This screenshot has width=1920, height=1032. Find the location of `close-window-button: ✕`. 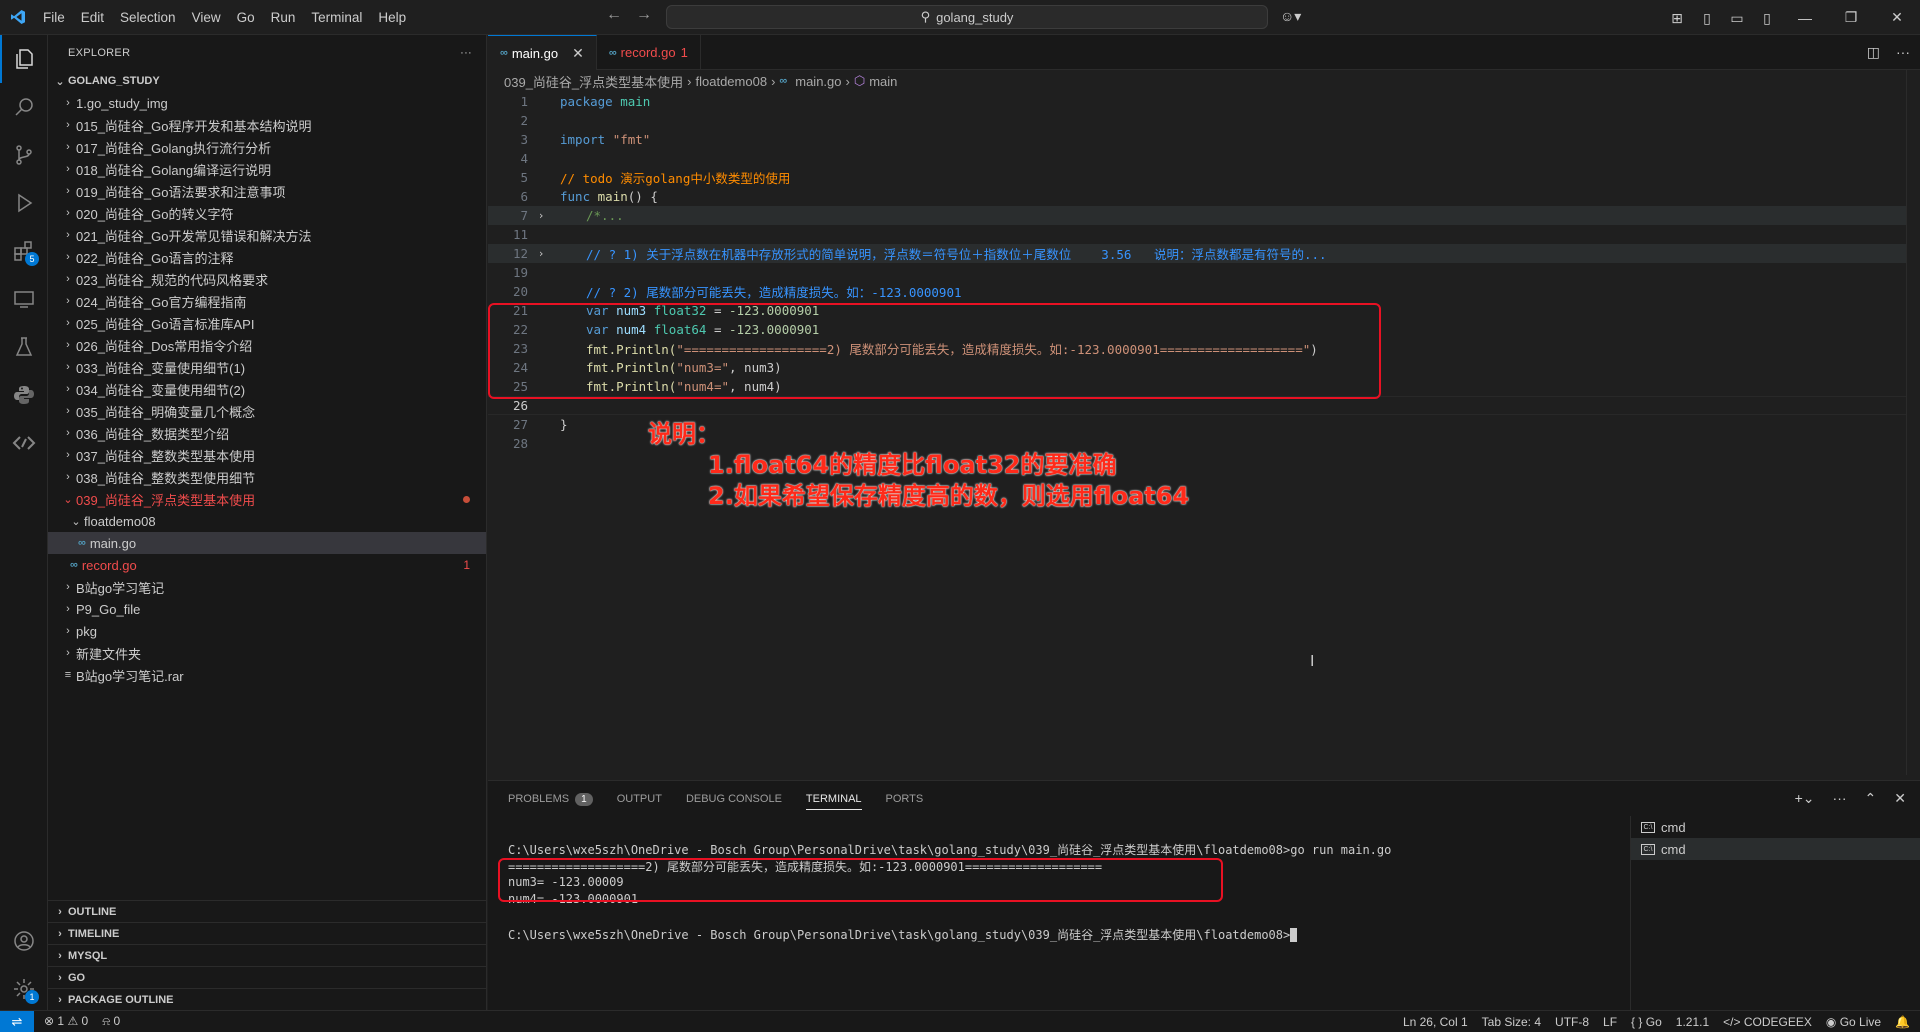

close-window-button: ✕ is located at coordinates (1897, 17).